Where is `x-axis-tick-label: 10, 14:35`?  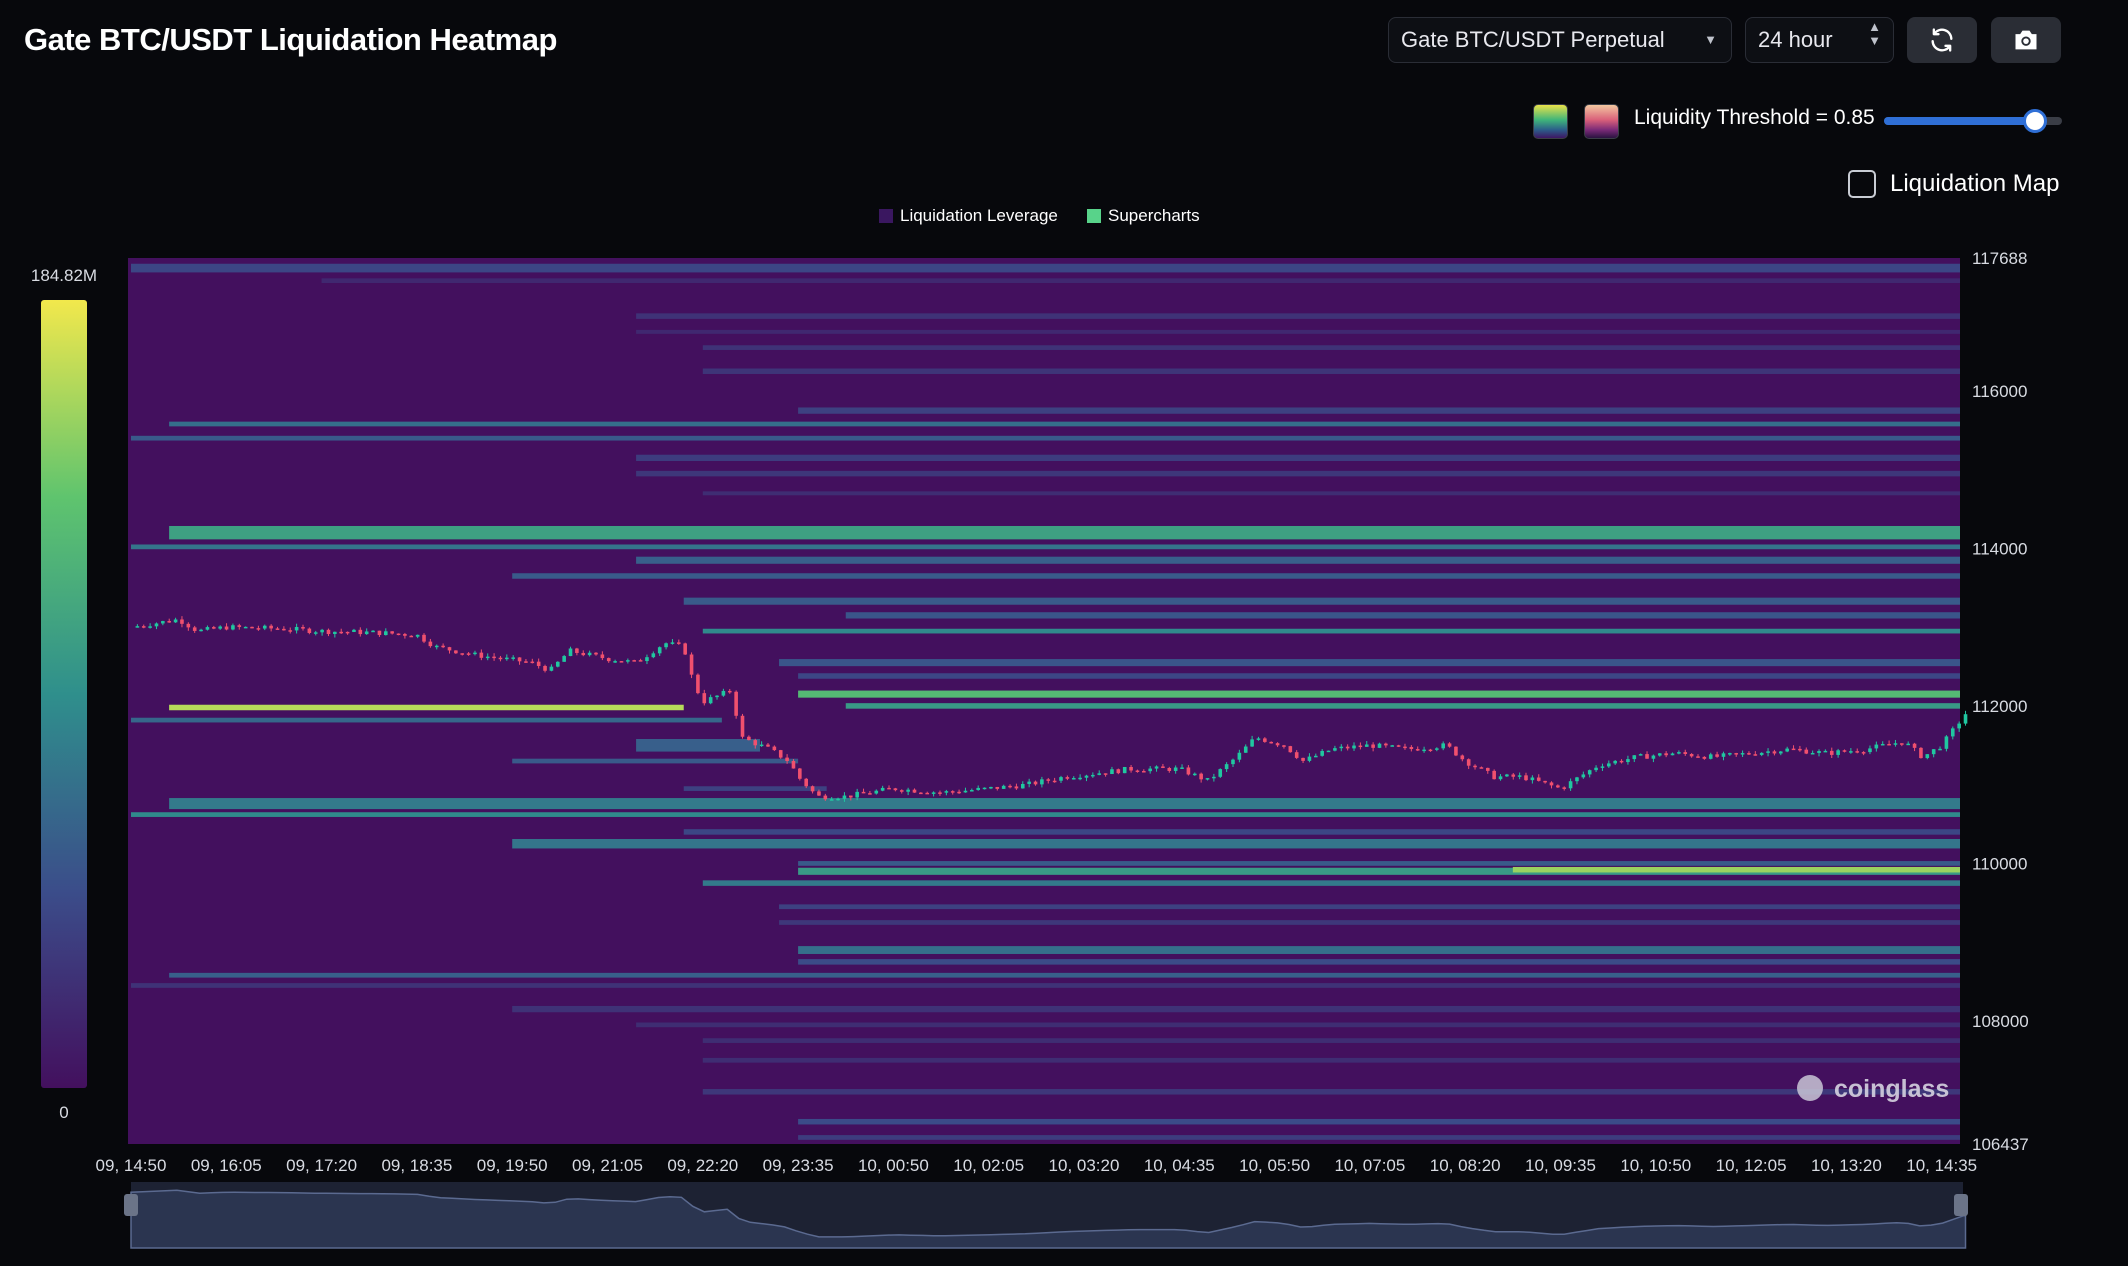
x-axis-tick-label: 10, 14:35 is located at coordinates (1941, 1165).